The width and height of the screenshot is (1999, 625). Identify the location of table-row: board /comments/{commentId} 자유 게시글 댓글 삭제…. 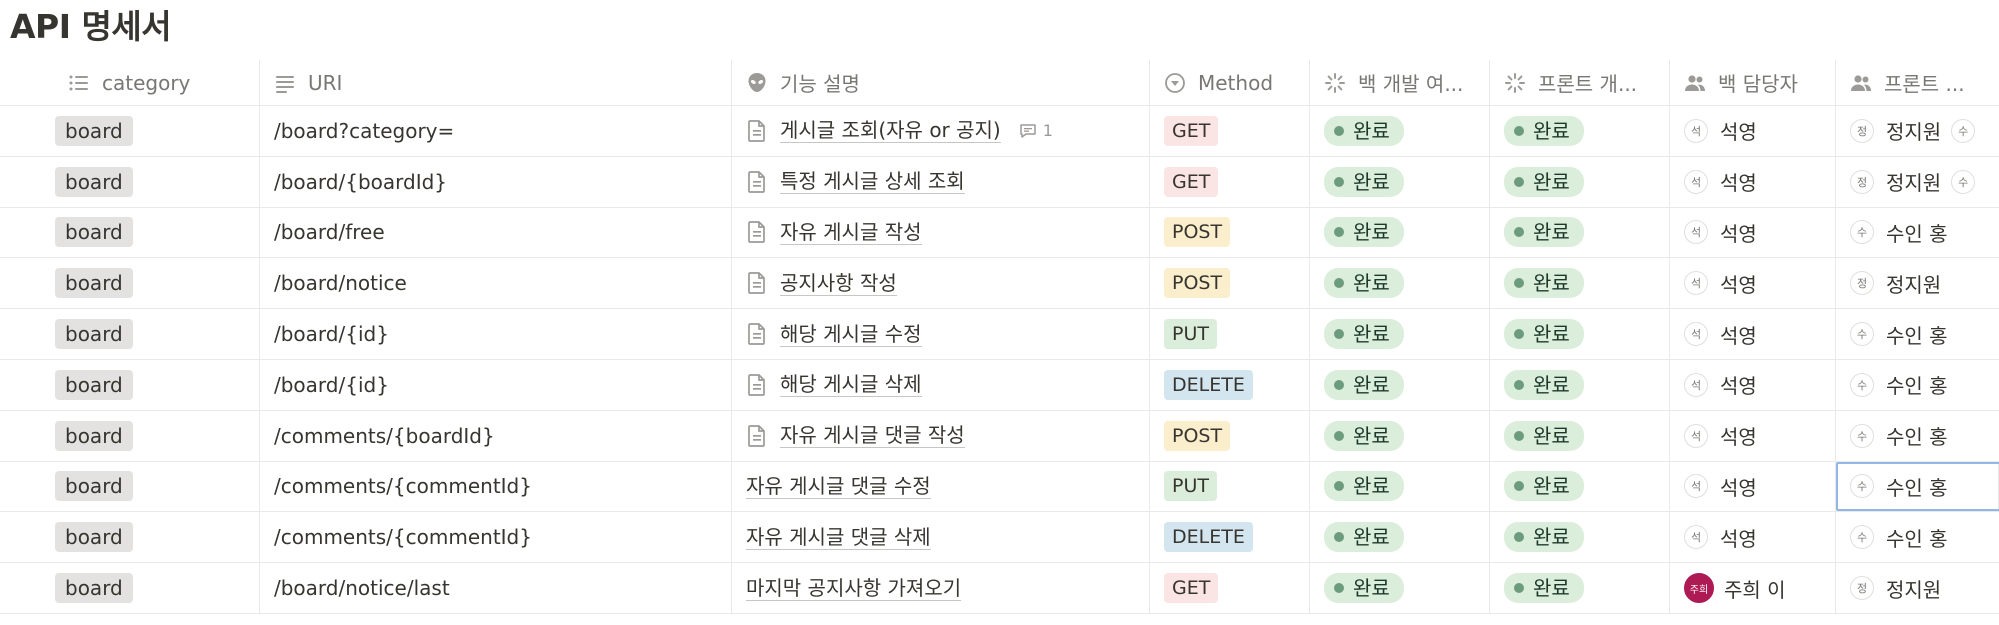
(999, 538).